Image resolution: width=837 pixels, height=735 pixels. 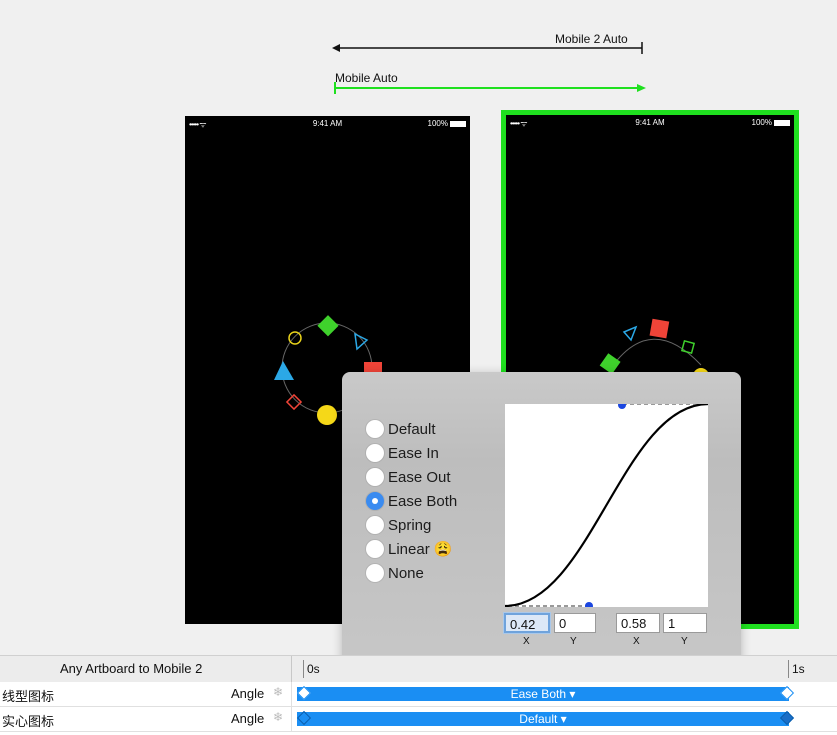 I want to click on bezier-curve-graph, so click(x=606, y=505).